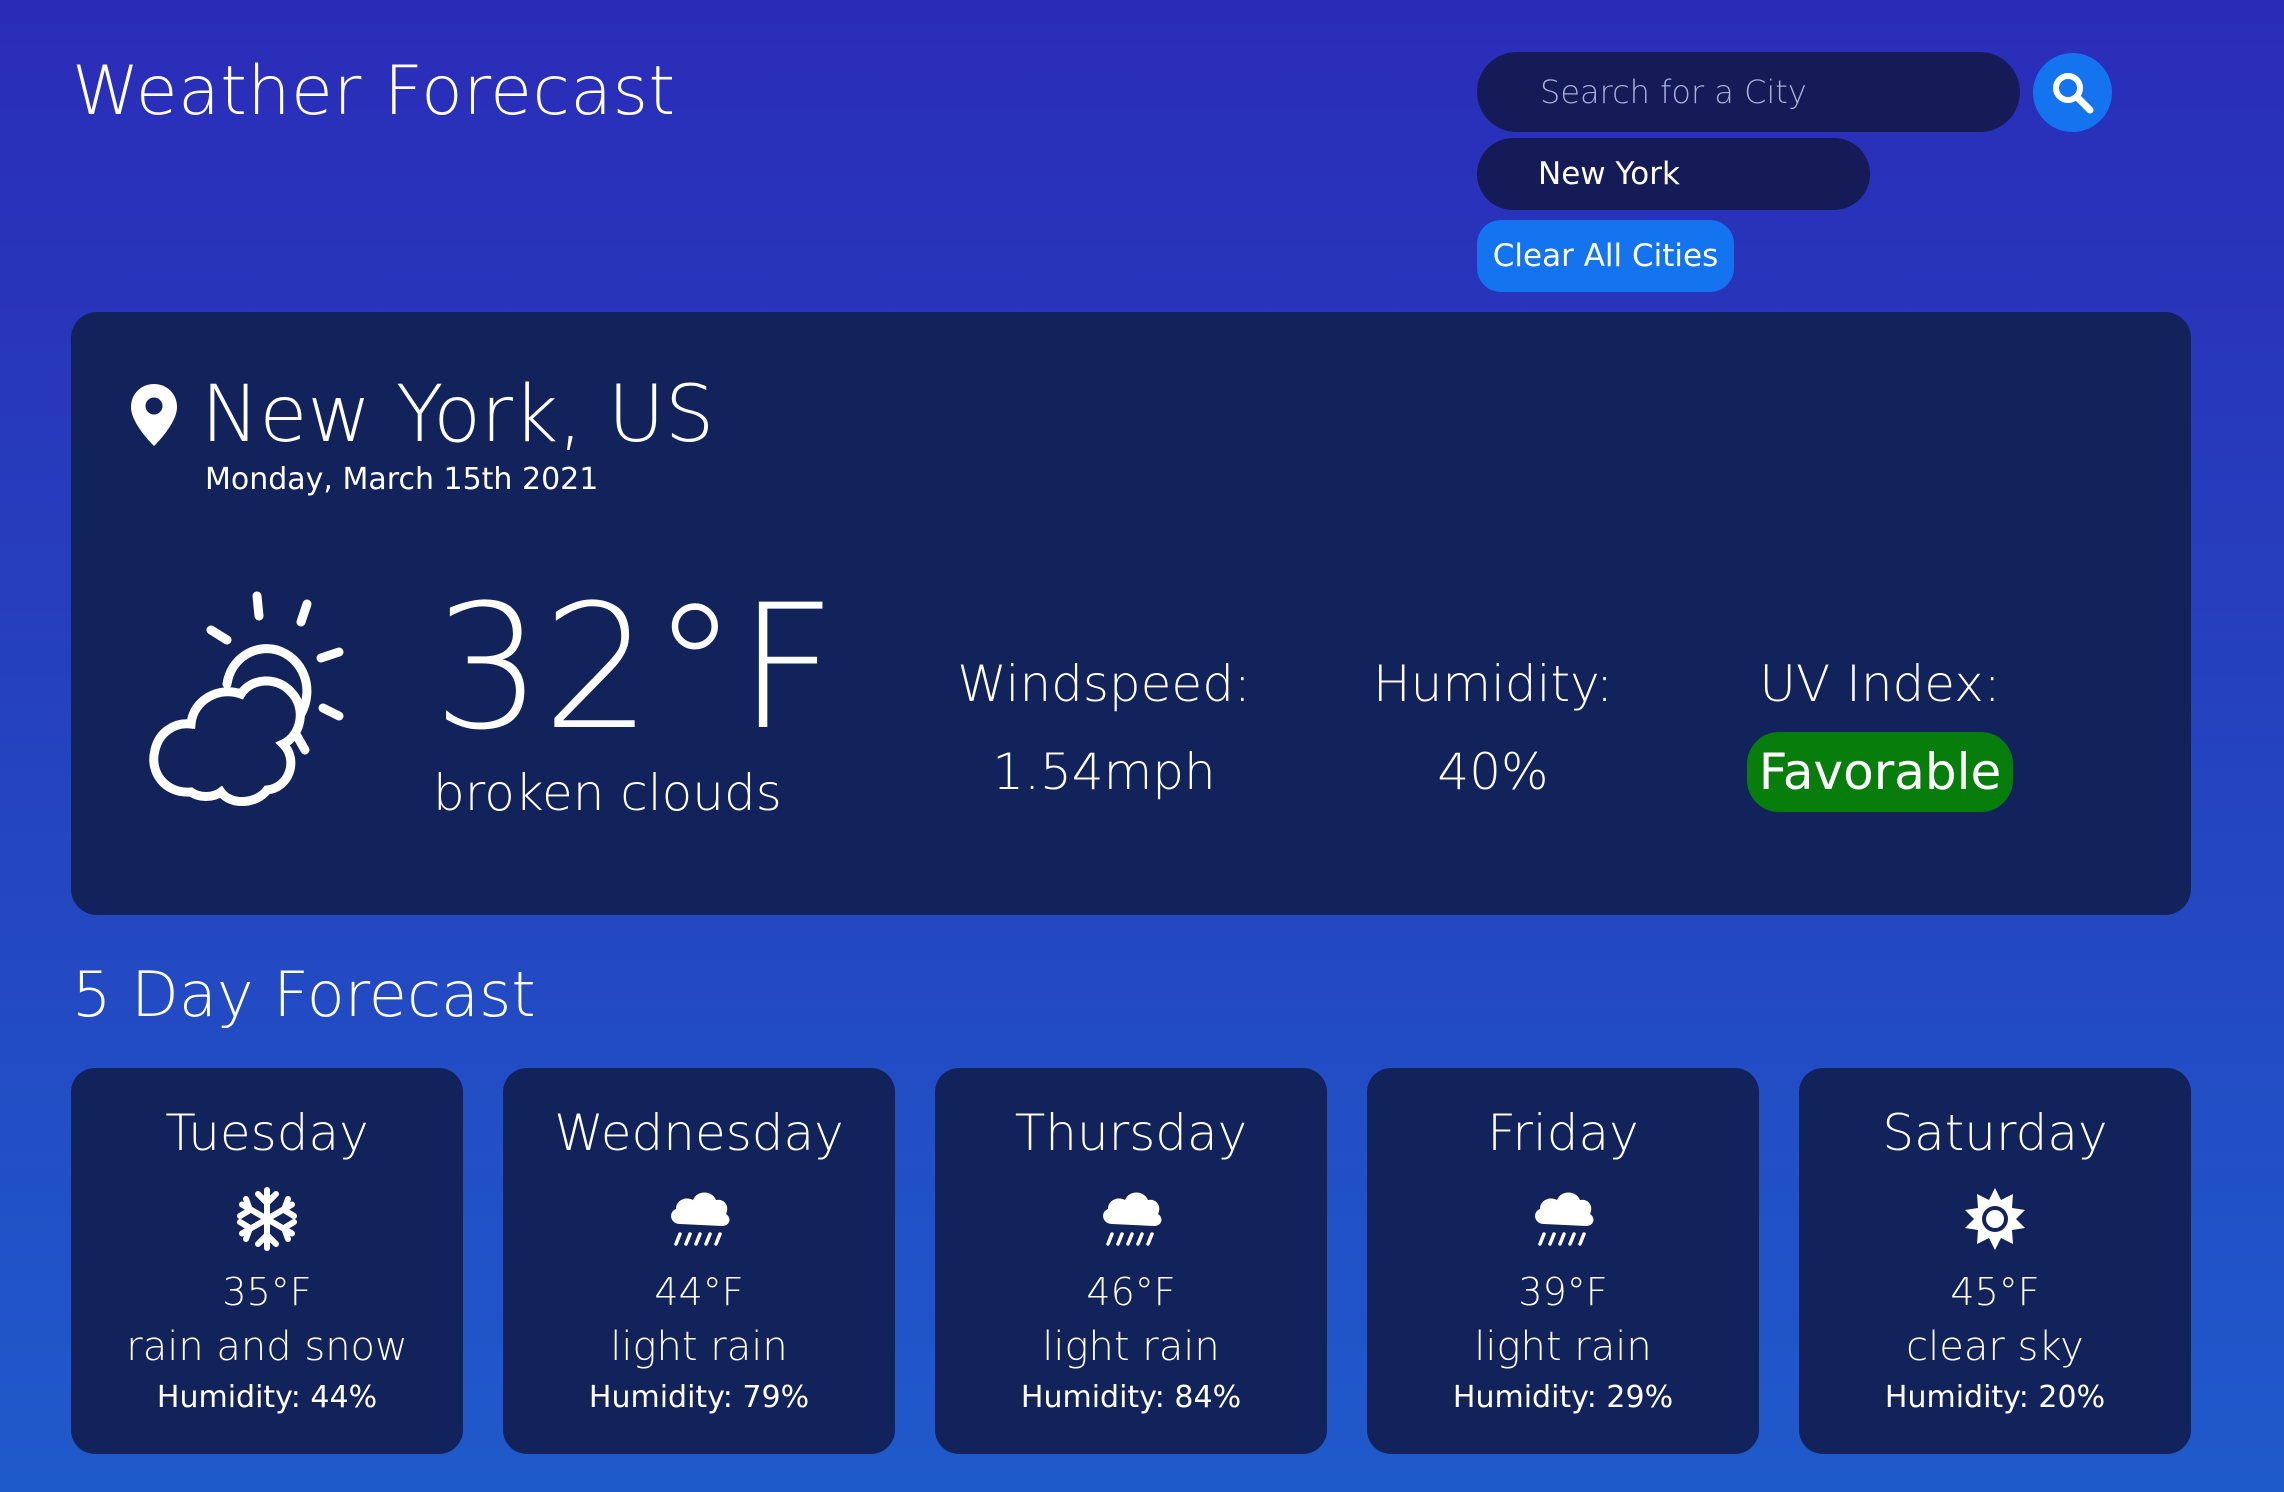 This screenshot has width=2284, height=1492. What do you see at coordinates (1131, 1133) in the screenshot?
I see `forecast-day: Thursday` at bounding box center [1131, 1133].